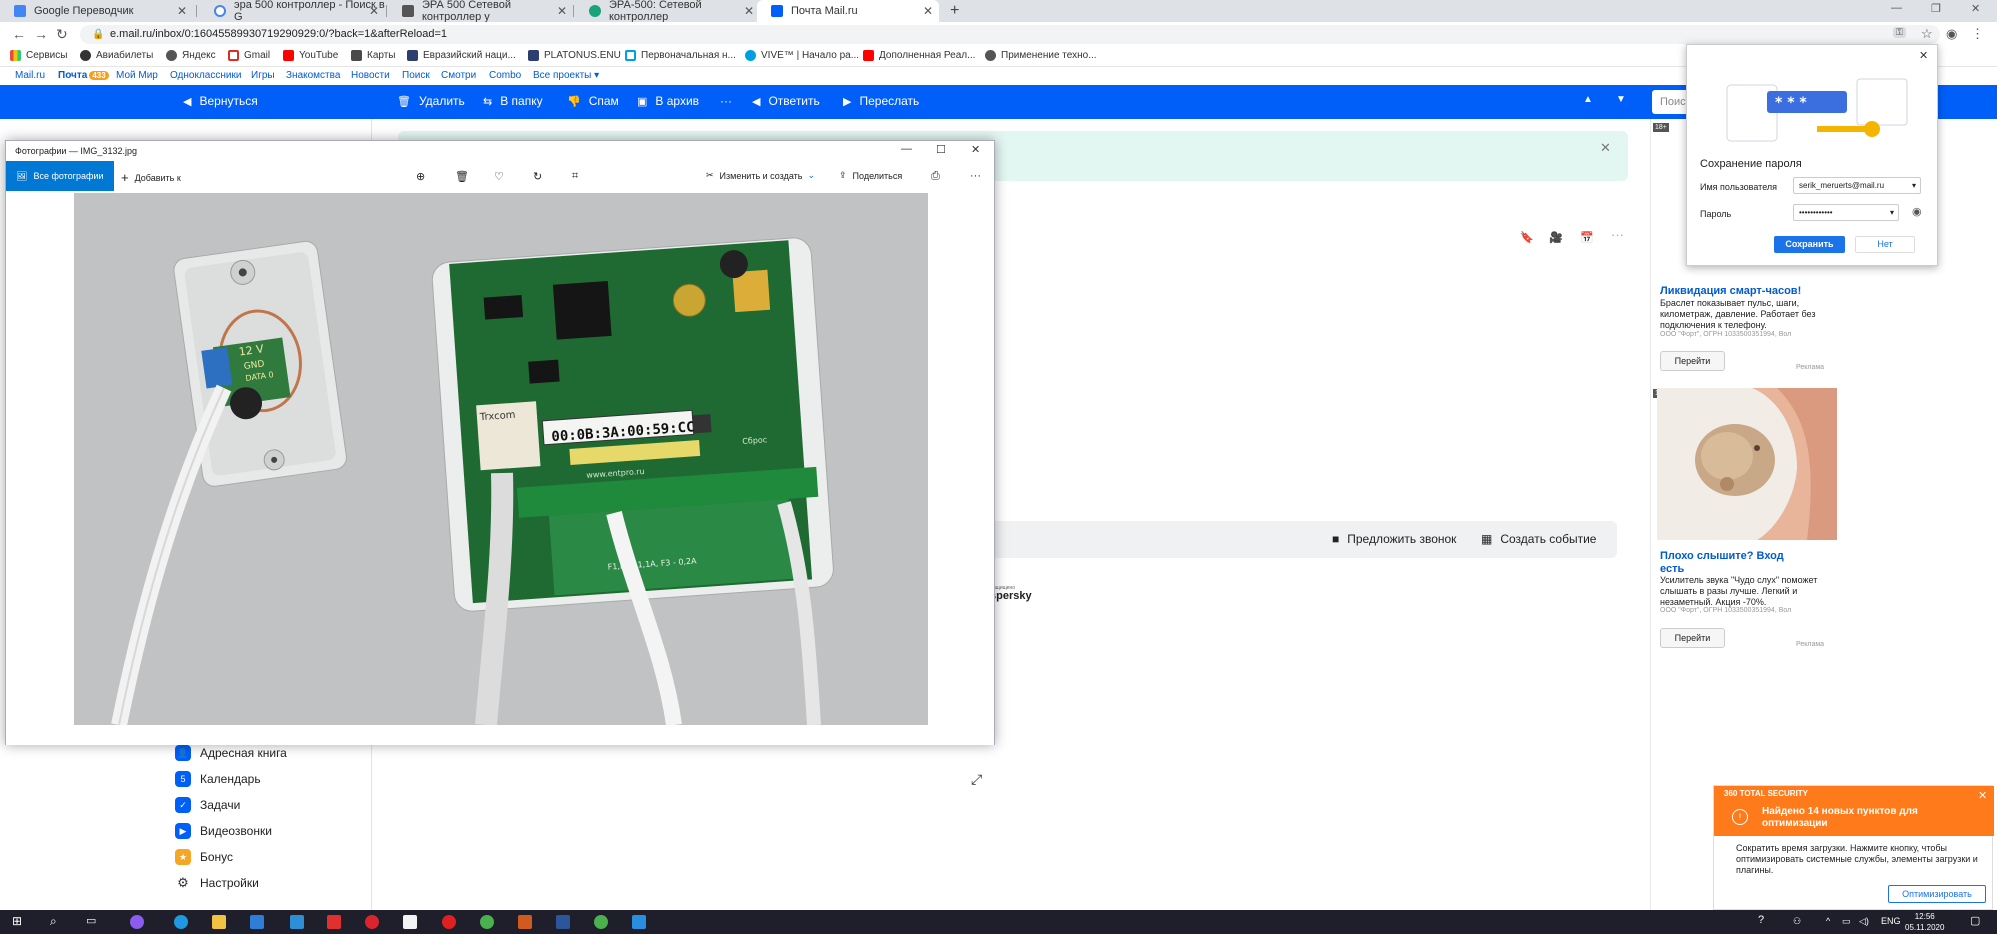  What do you see at coordinates (786, 101) in the screenshot?
I see `reply-button: ◀ Ответить` at bounding box center [786, 101].